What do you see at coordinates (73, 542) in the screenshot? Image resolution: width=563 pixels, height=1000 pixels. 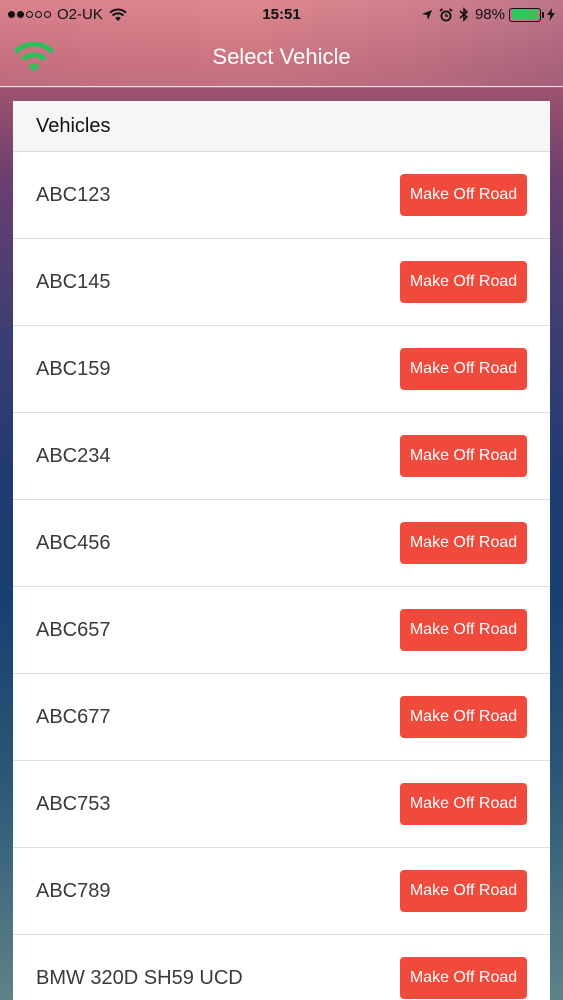 I see `vehicle-label: ABC456` at bounding box center [73, 542].